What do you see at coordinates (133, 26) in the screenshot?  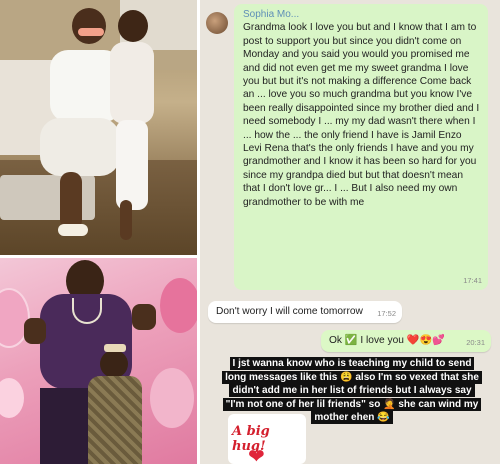 I see `girl-head` at bounding box center [133, 26].